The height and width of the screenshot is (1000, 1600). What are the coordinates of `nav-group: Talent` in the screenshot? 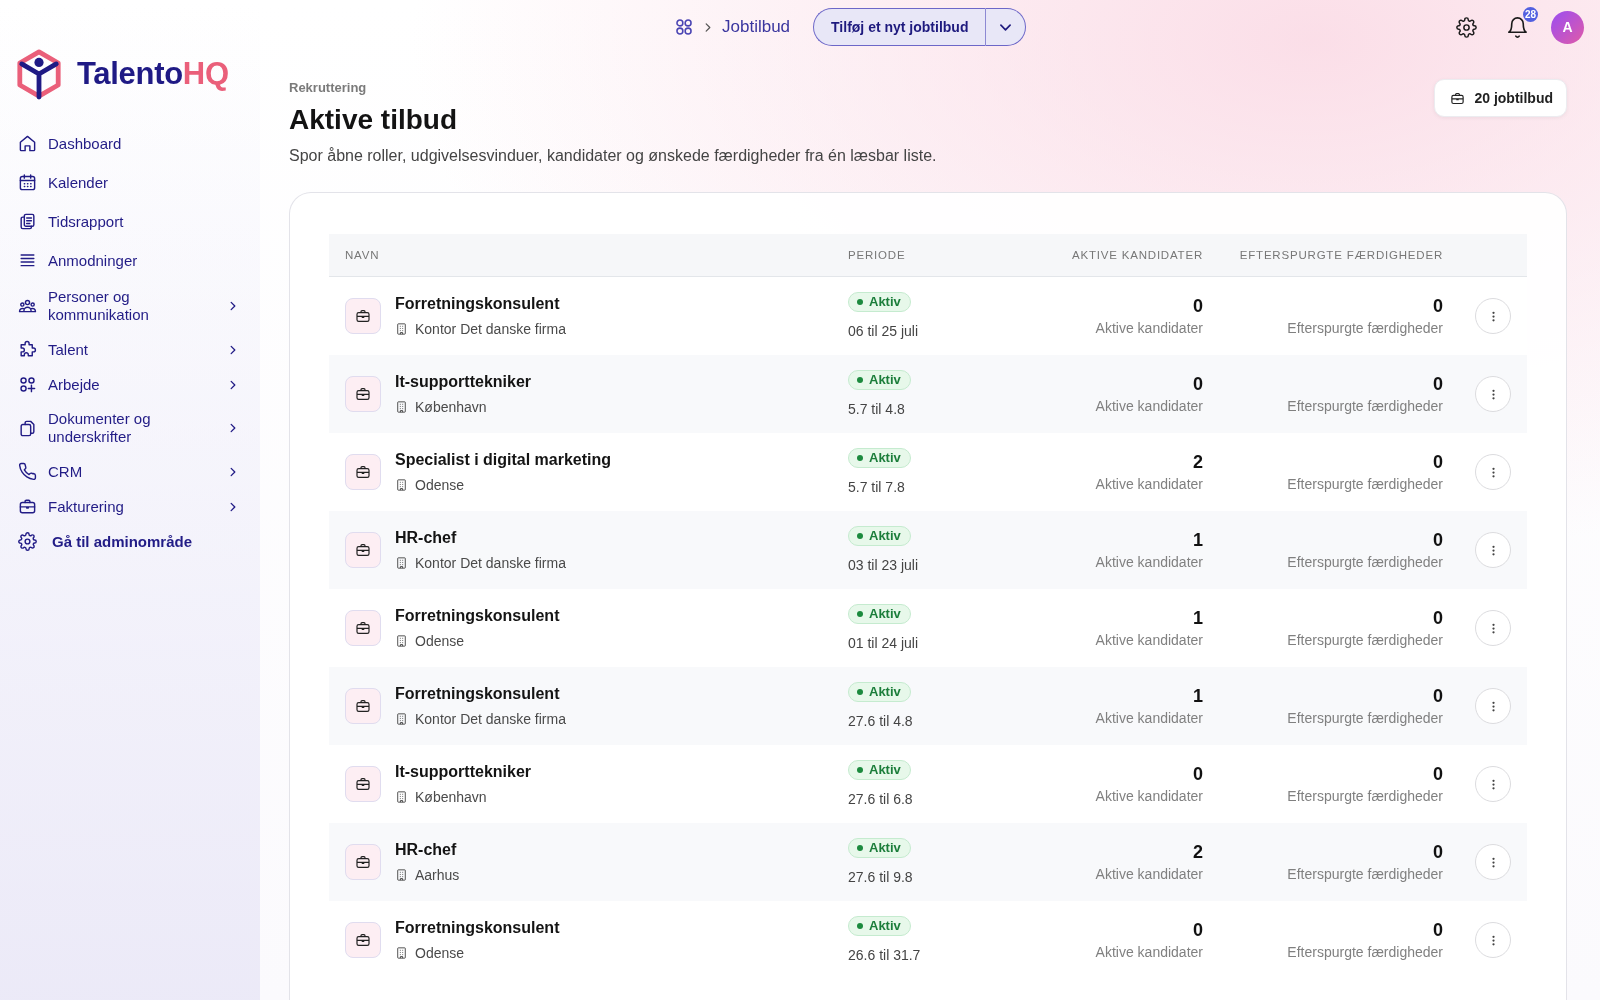 It's located at (130, 349).